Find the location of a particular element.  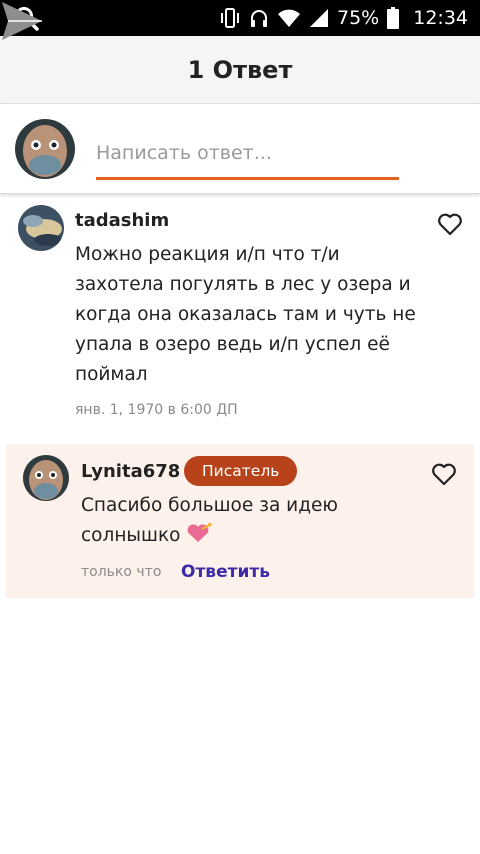

reply-body: Спасибо большое за идею солнышко is located at coordinates (209, 521).